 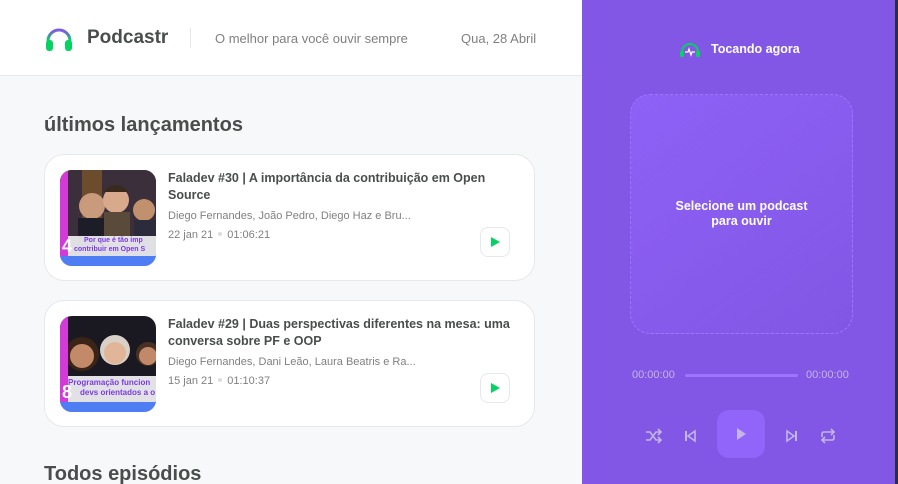 I want to click on header-divider, so click(x=190, y=38).